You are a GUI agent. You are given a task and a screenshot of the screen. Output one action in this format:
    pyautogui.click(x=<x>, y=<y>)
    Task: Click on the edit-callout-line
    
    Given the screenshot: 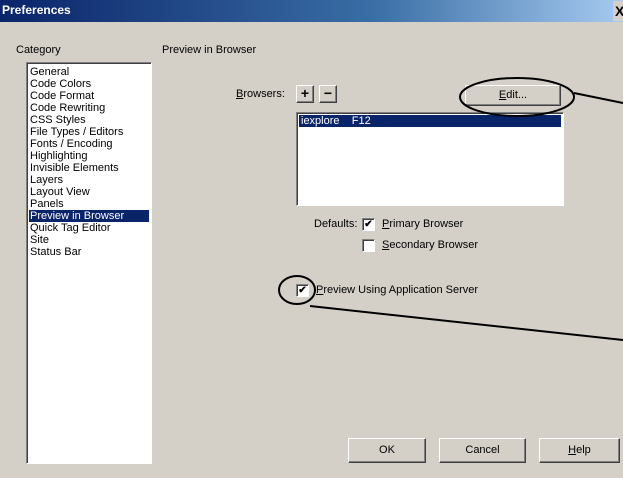 What is the action you would take?
    pyautogui.click(x=598, y=98)
    